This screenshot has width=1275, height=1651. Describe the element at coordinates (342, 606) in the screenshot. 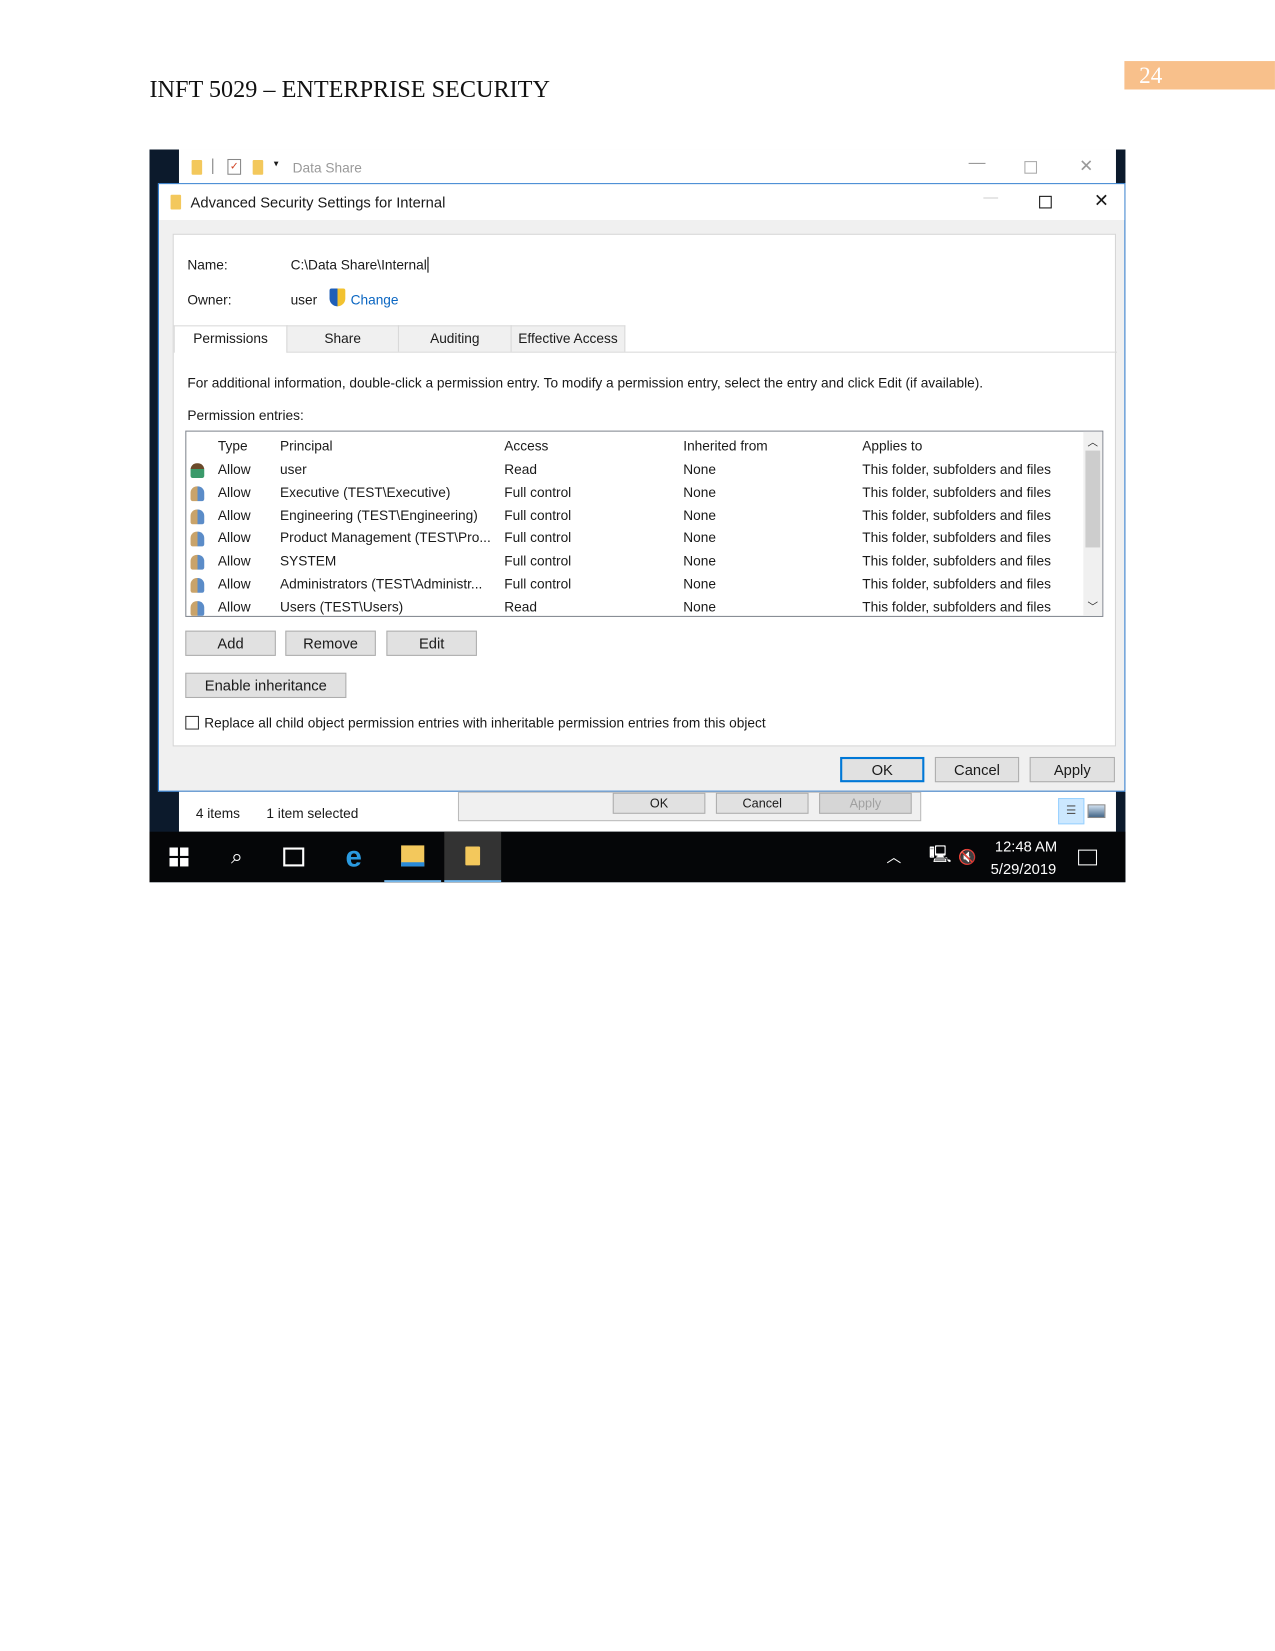

I see `cell-principal: Users (TEST\Users)` at that location.